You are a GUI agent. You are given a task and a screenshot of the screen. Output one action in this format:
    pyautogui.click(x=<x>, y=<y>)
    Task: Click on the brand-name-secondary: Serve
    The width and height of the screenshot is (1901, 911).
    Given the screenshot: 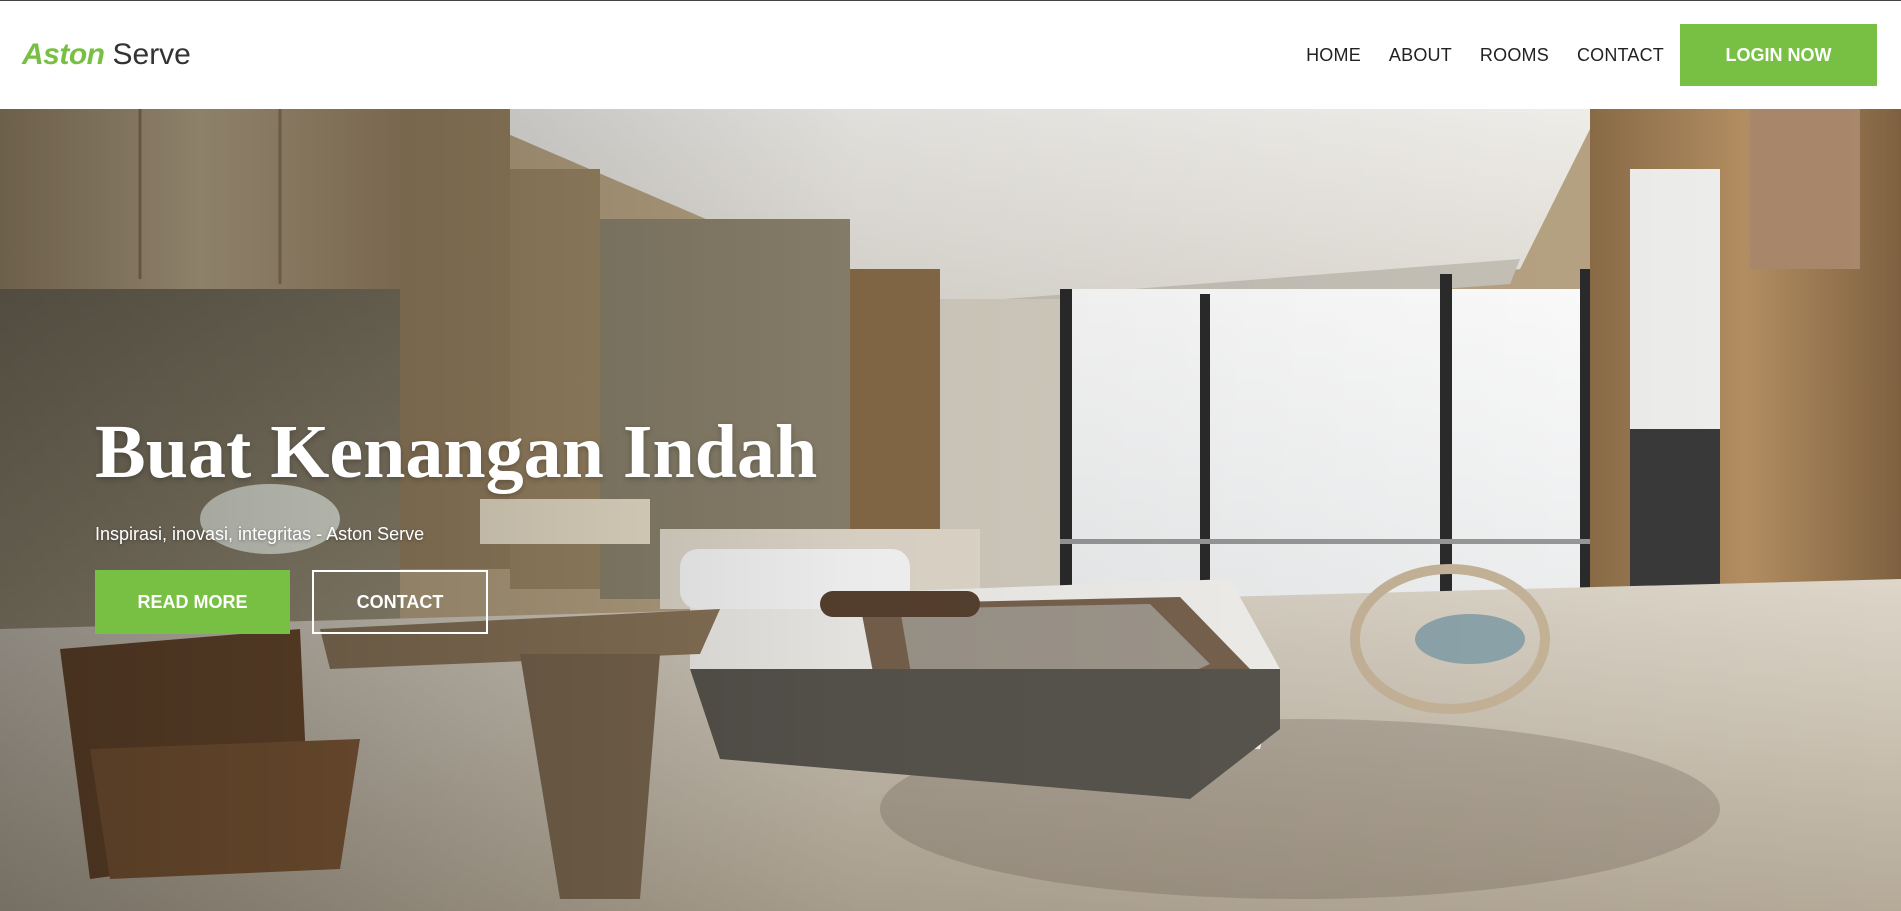 What is the action you would take?
    pyautogui.click(x=151, y=54)
    